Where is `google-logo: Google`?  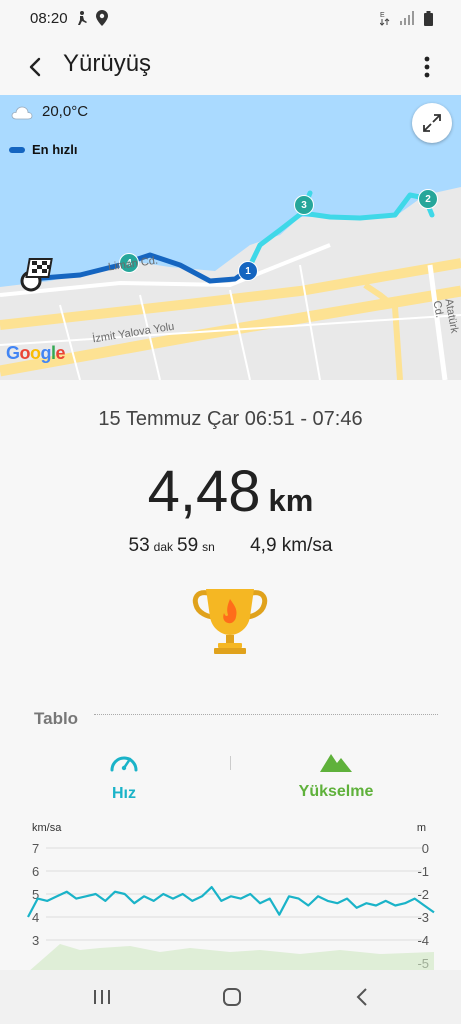 google-logo: Google is located at coordinates (36, 353).